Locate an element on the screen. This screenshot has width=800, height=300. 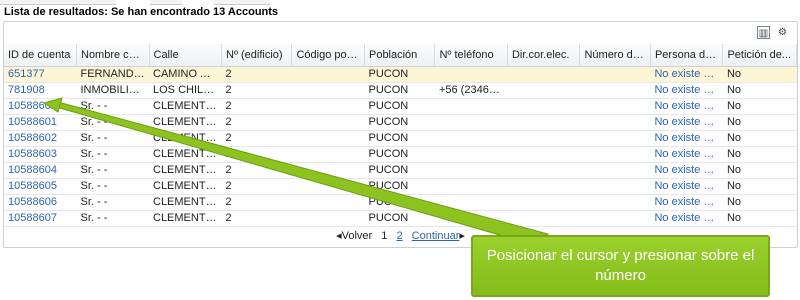
column-header: Nº (edificio) is located at coordinates (257, 55).